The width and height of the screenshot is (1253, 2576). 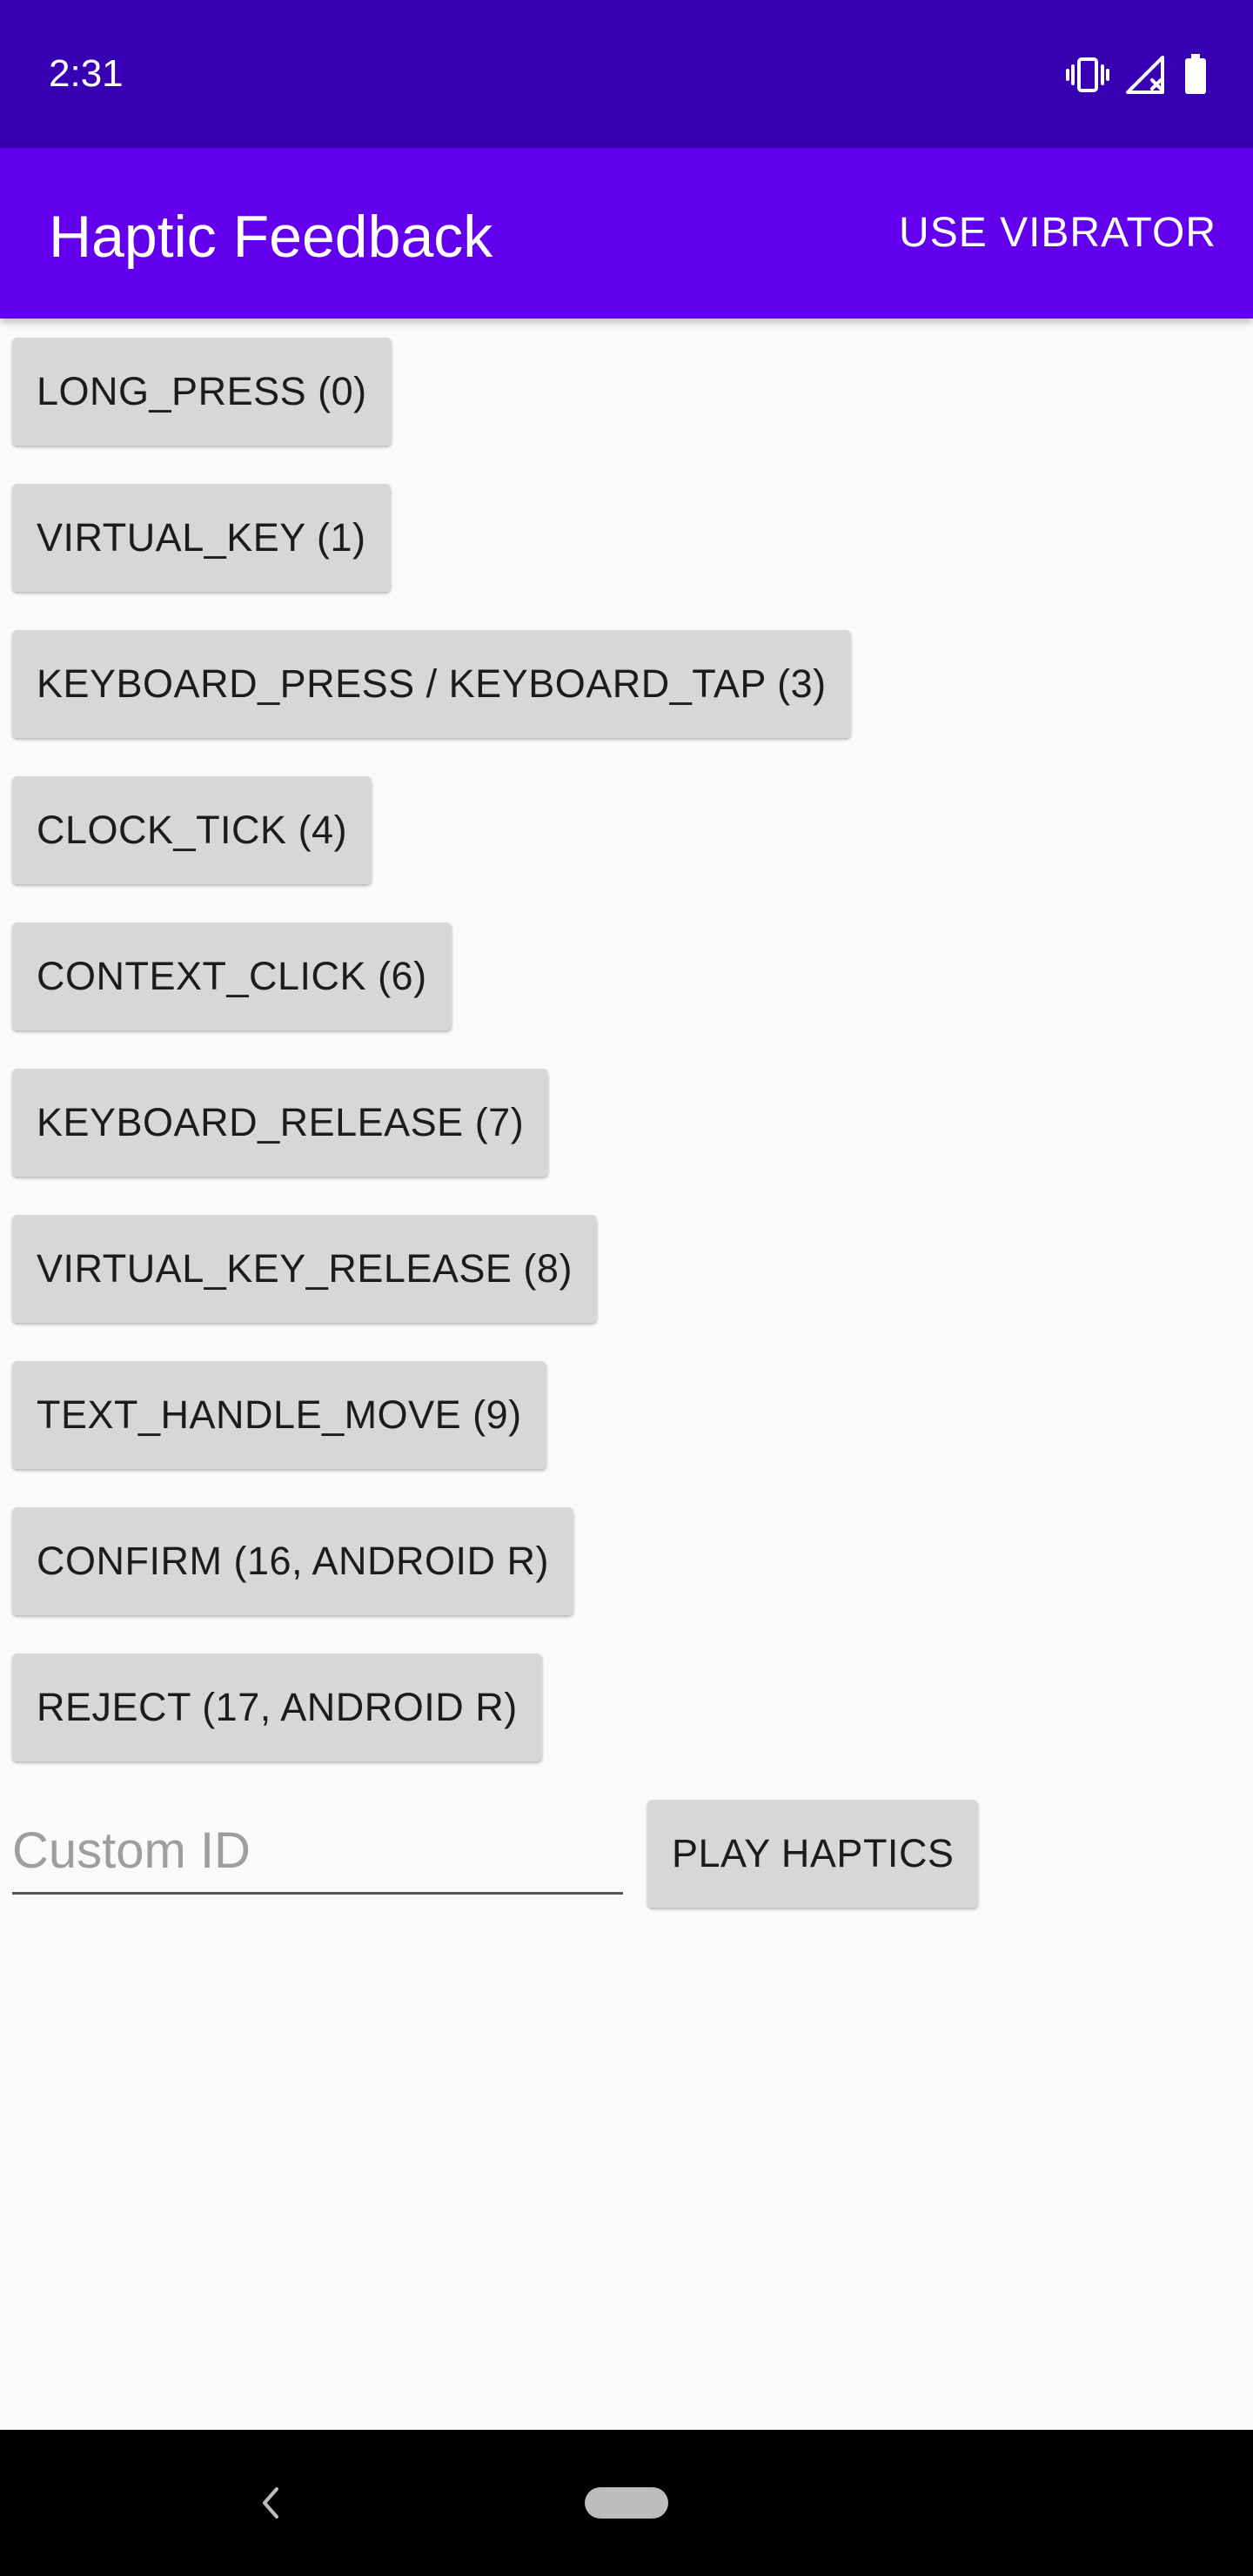 I want to click on status-time: 2:31, so click(x=86, y=73).